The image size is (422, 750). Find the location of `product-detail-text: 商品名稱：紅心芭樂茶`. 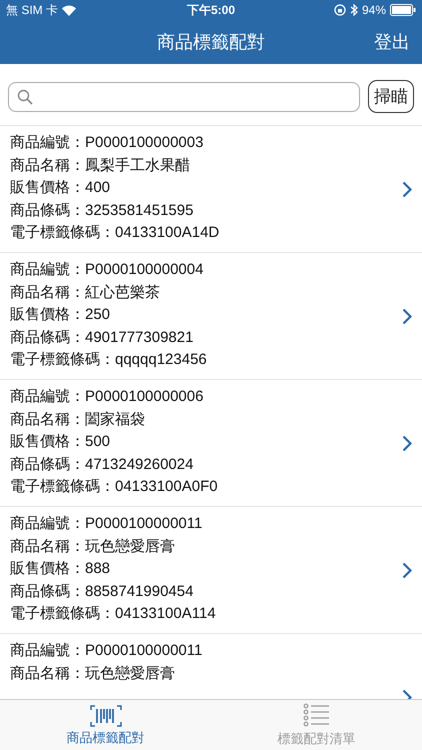

product-detail-text: 商品名稱：紅心芭樂茶 is located at coordinates (85, 292).